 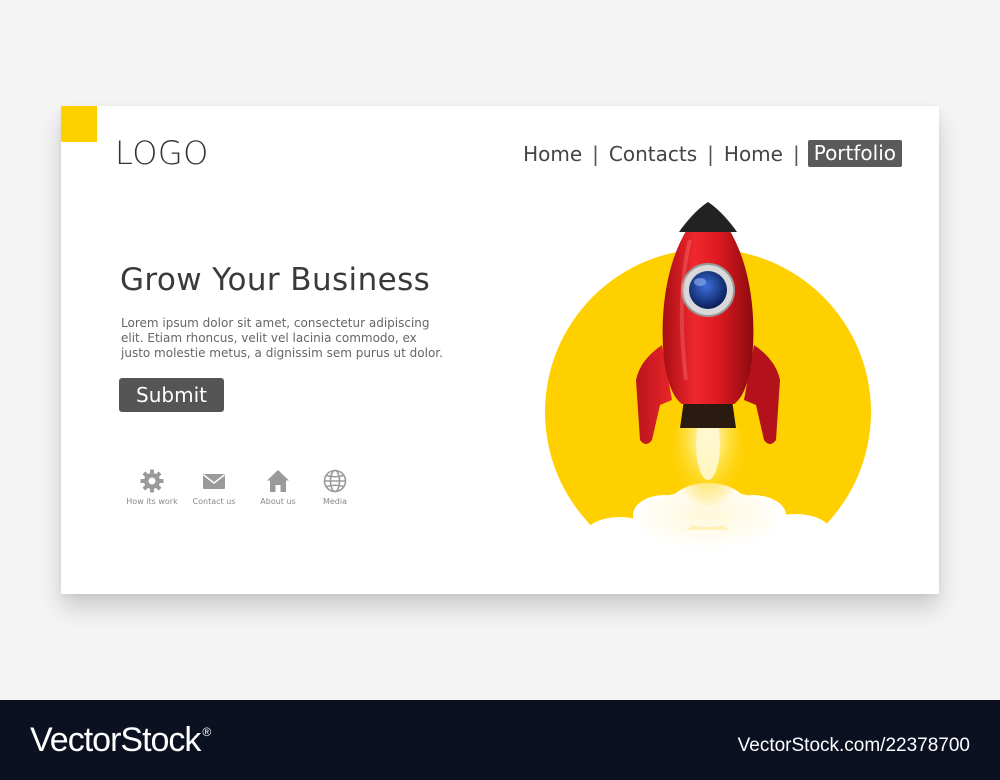 I want to click on feature-how-it-works: How its work, so click(x=152, y=487).